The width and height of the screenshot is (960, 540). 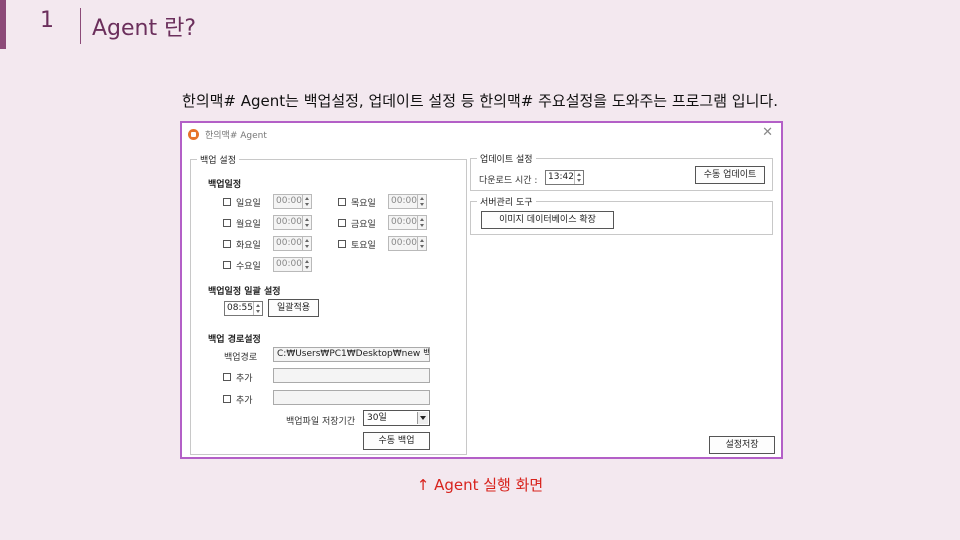 I want to click on sunday-time-input: 00:00, so click(x=292, y=201).